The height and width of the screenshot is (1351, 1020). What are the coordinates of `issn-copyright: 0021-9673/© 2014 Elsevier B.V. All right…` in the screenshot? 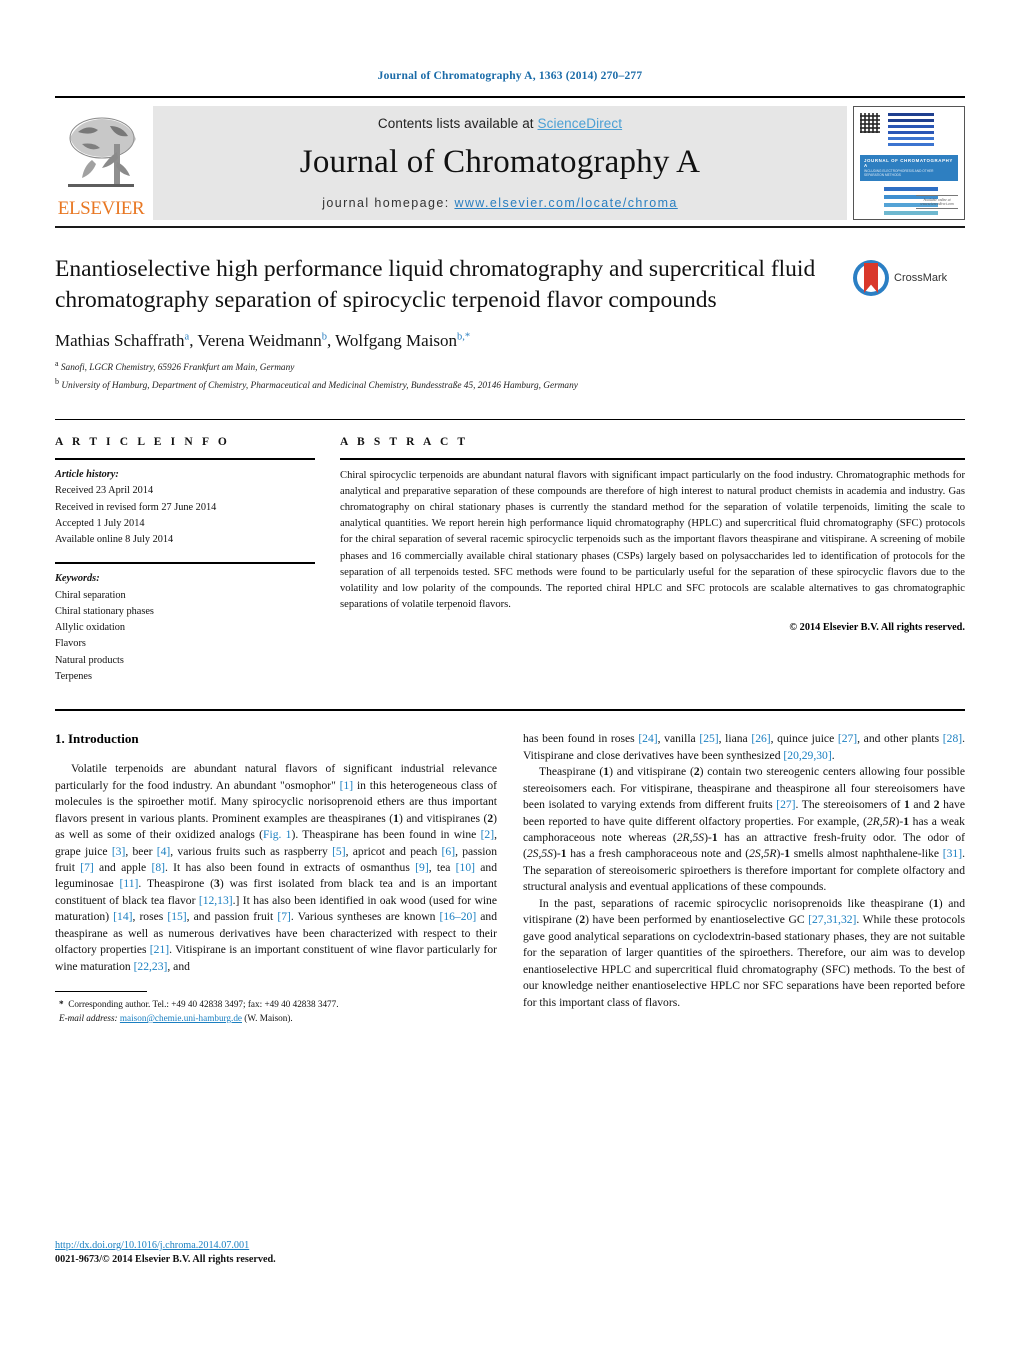 It's located at (165, 1259).